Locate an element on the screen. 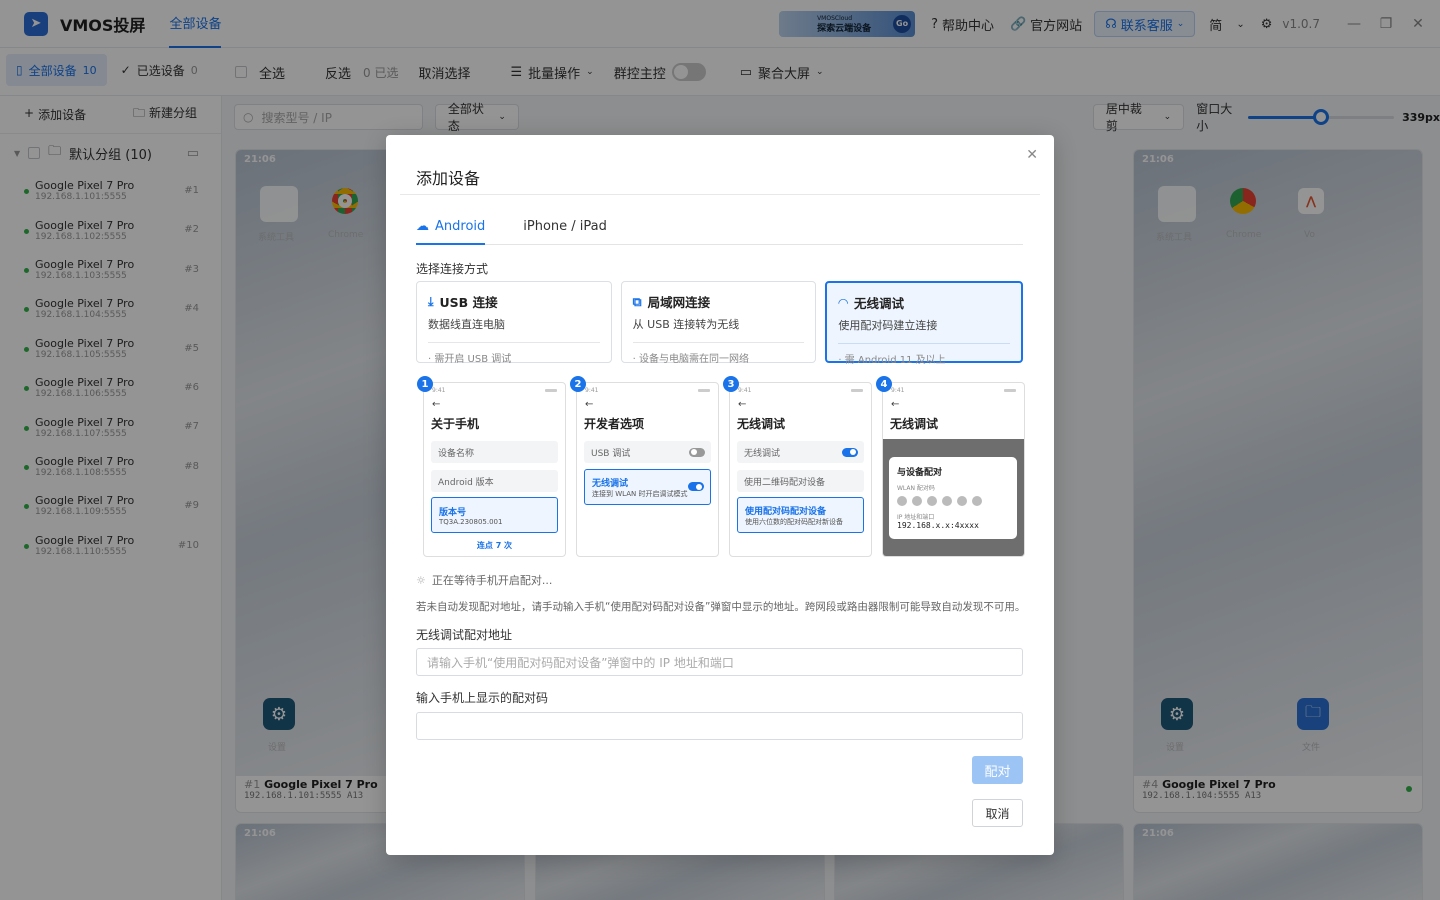  tab-android: ☁ Android is located at coordinates (451, 232).